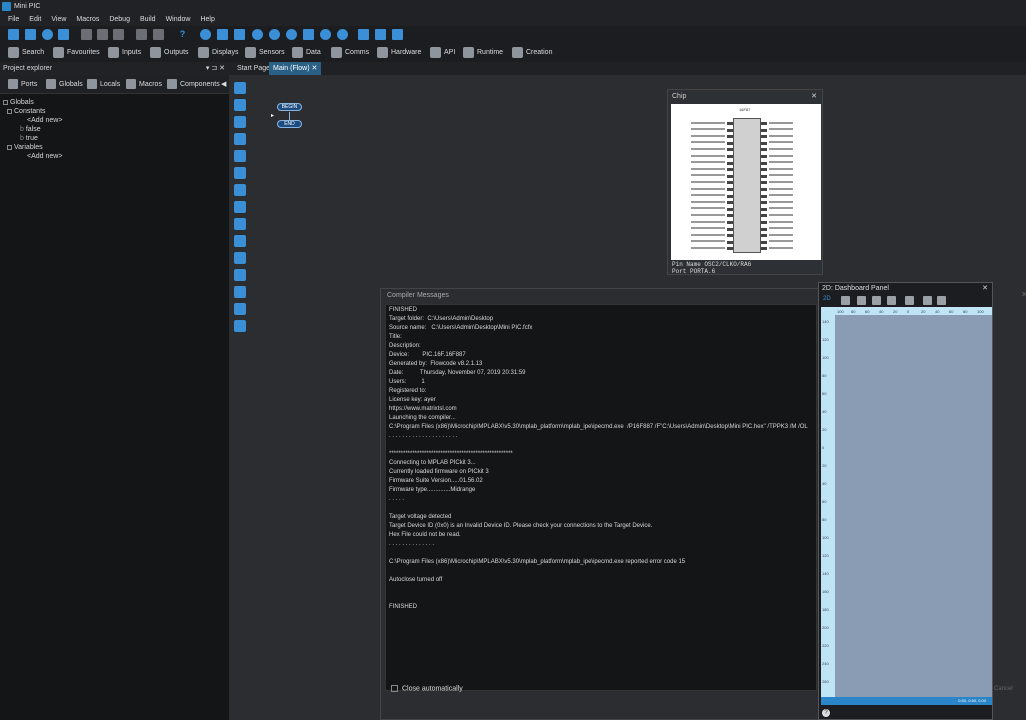 This screenshot has width=1026, height=720. Describe the element at coordinates (315, 68) in the screenshot. I see `close-tab-icon: ✕` at that location.